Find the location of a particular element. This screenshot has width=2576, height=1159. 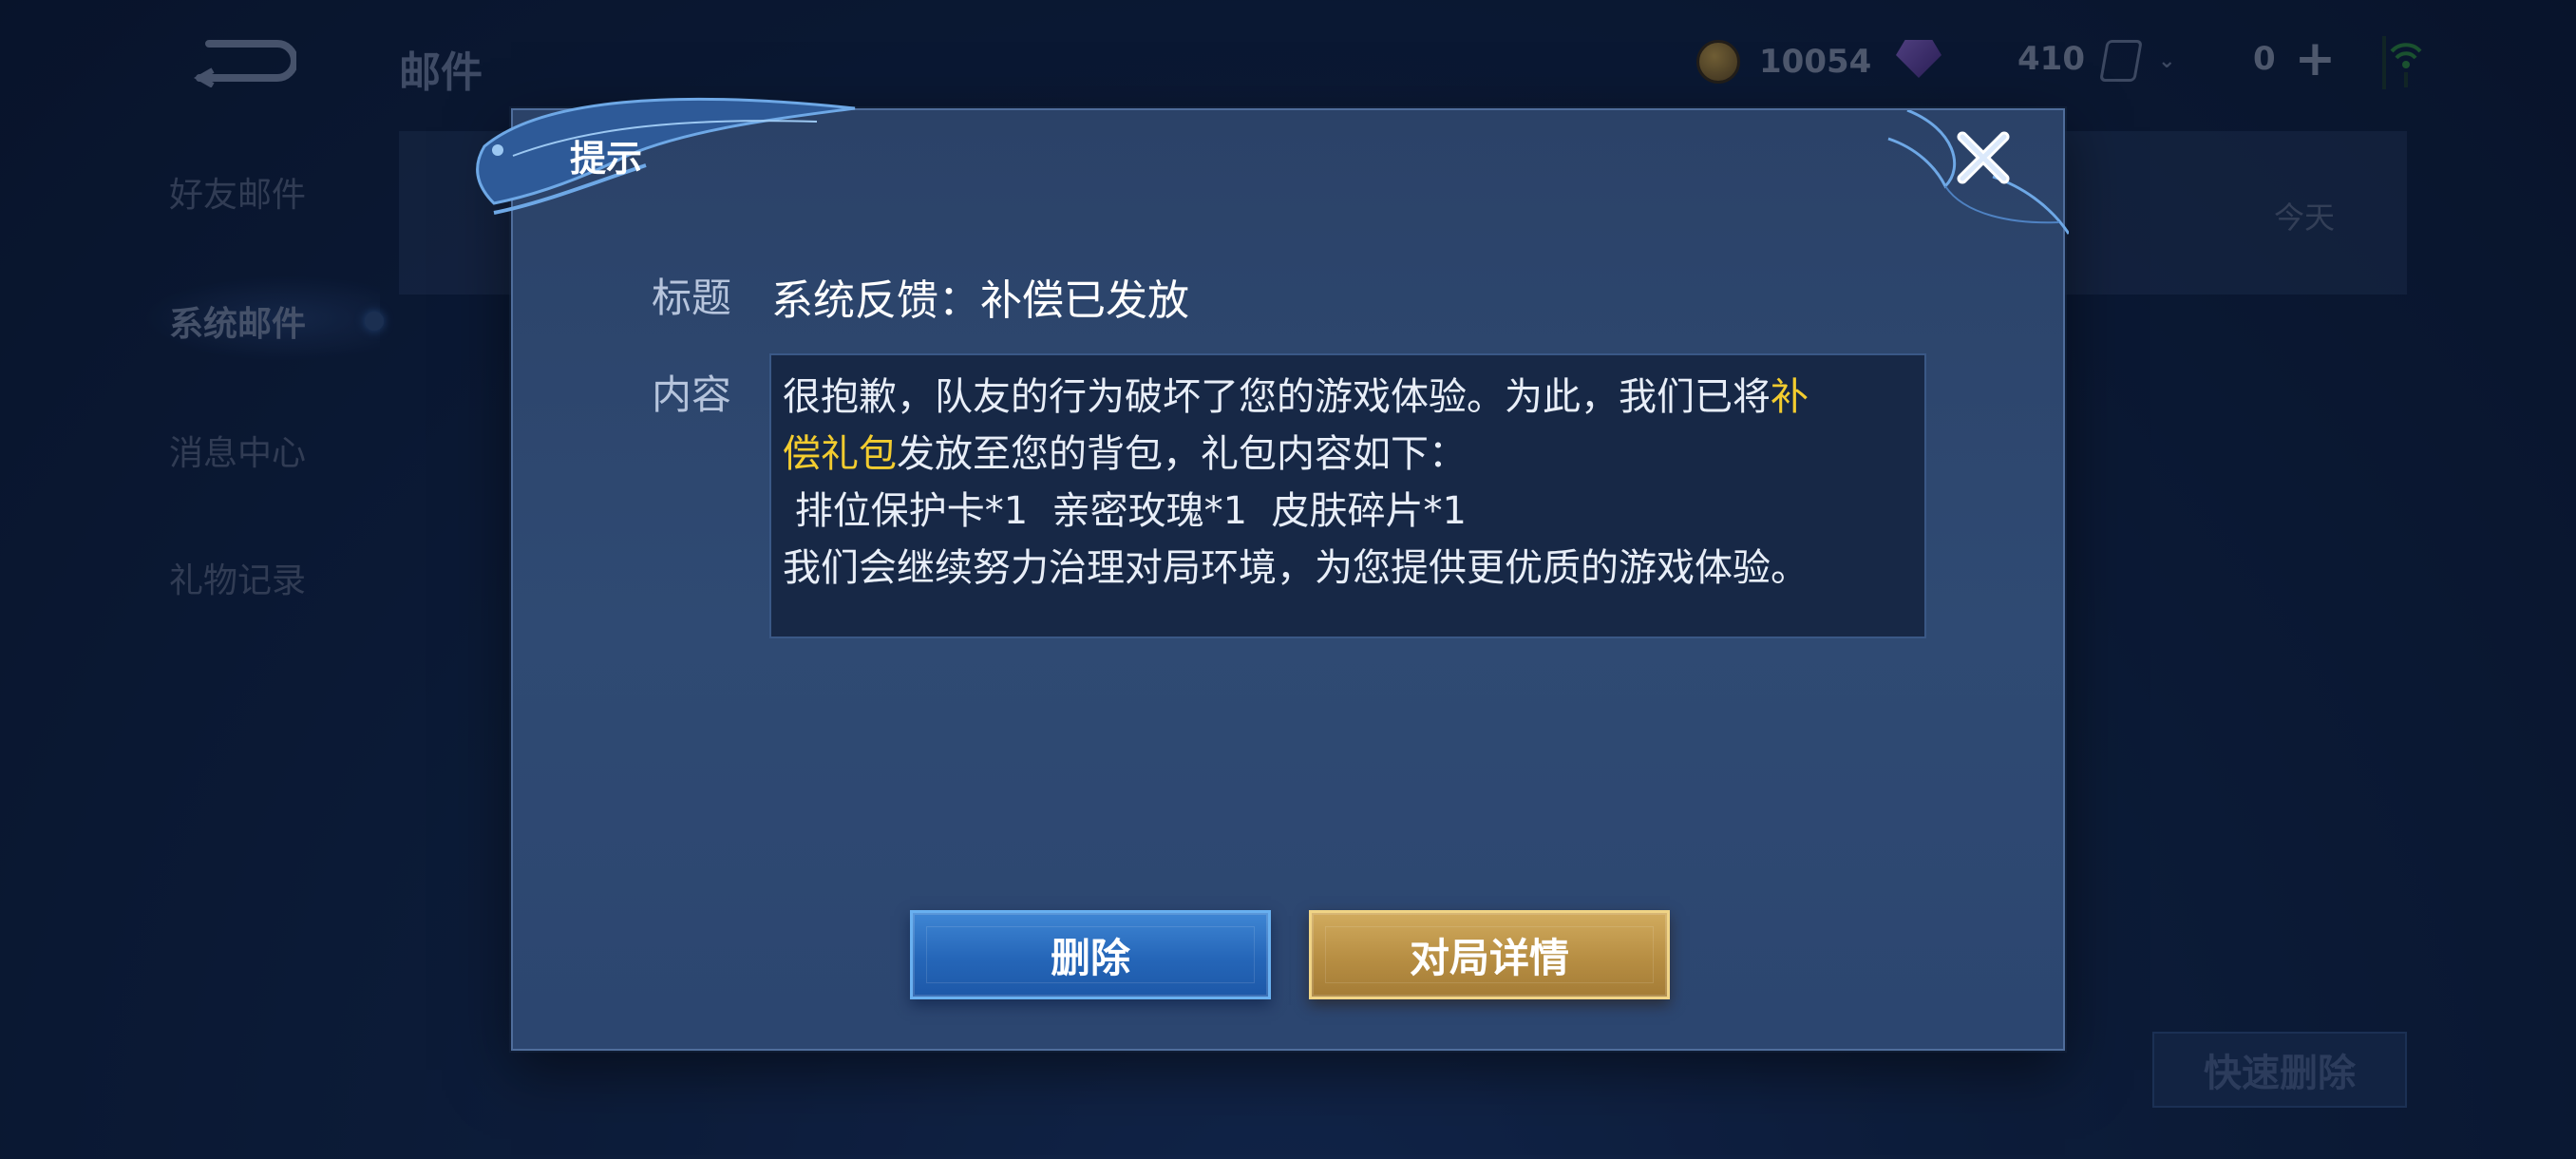

dialog-title: 提示 is located at coordinates (606, 159).